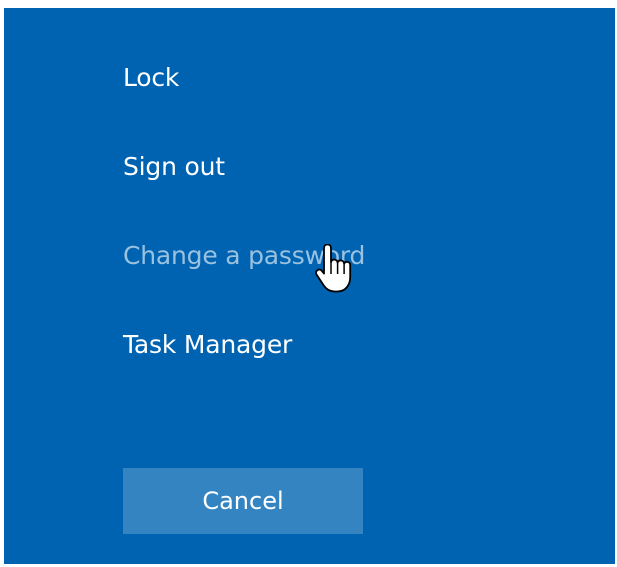  Describe the element at coordinates (174, 167) in the screenshot. I see `sign-out-option: Sign out` at that location.